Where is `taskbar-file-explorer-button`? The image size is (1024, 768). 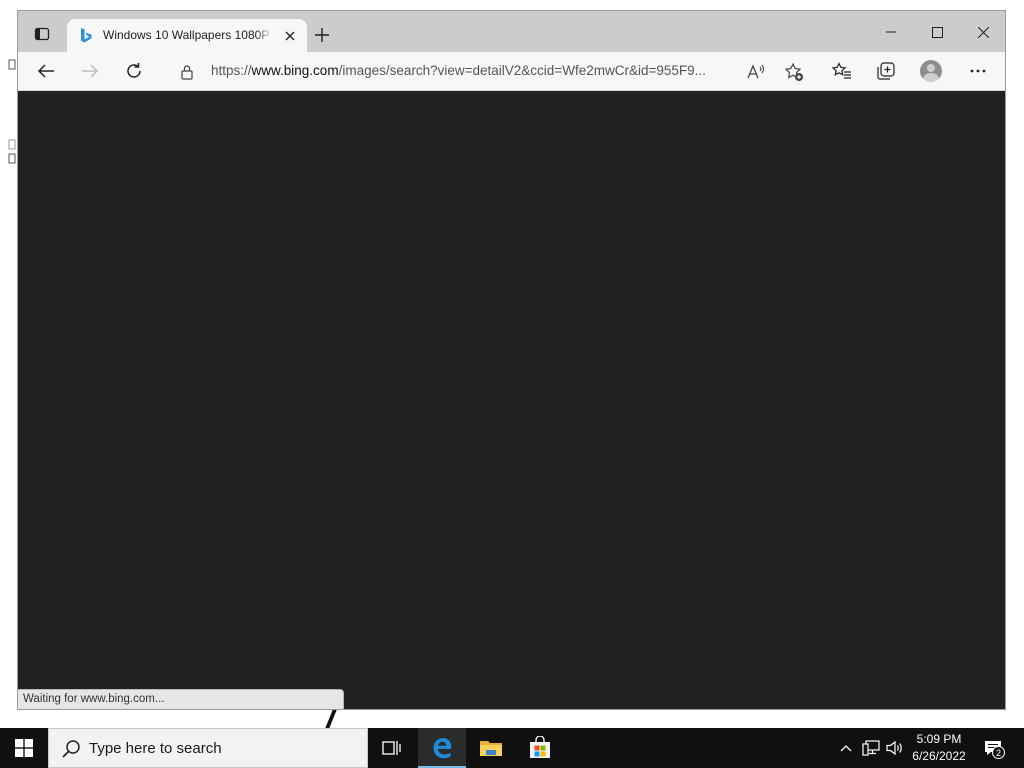
taskbar-file-explorer-button is located at coordinates (491, 748).